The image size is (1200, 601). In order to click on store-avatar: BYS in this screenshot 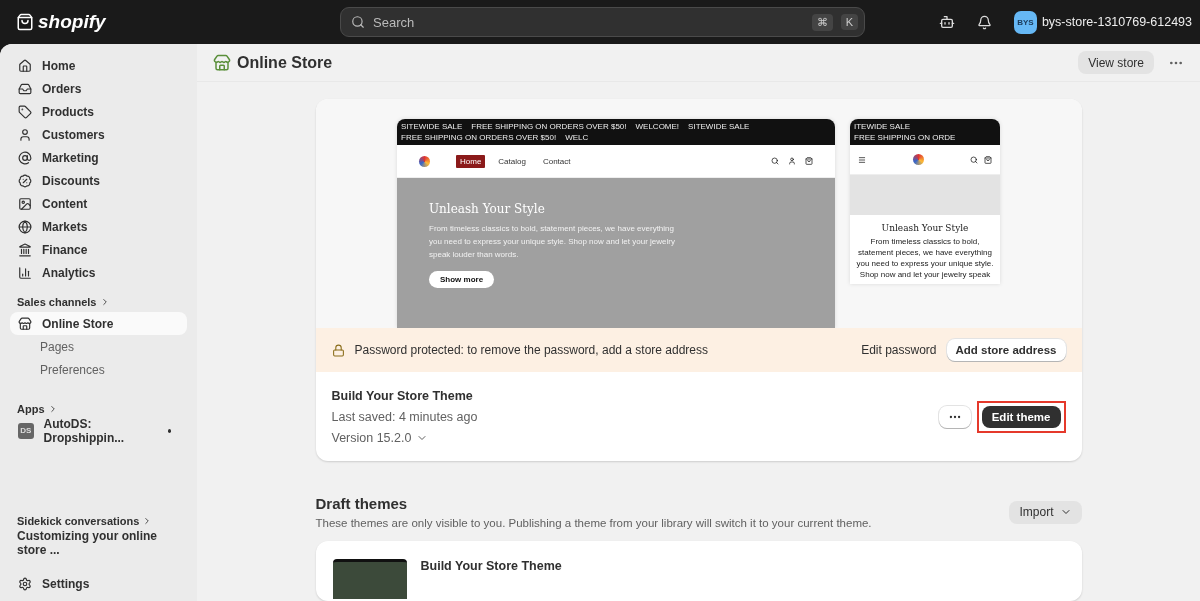, I will do `click(1025, 22)`.